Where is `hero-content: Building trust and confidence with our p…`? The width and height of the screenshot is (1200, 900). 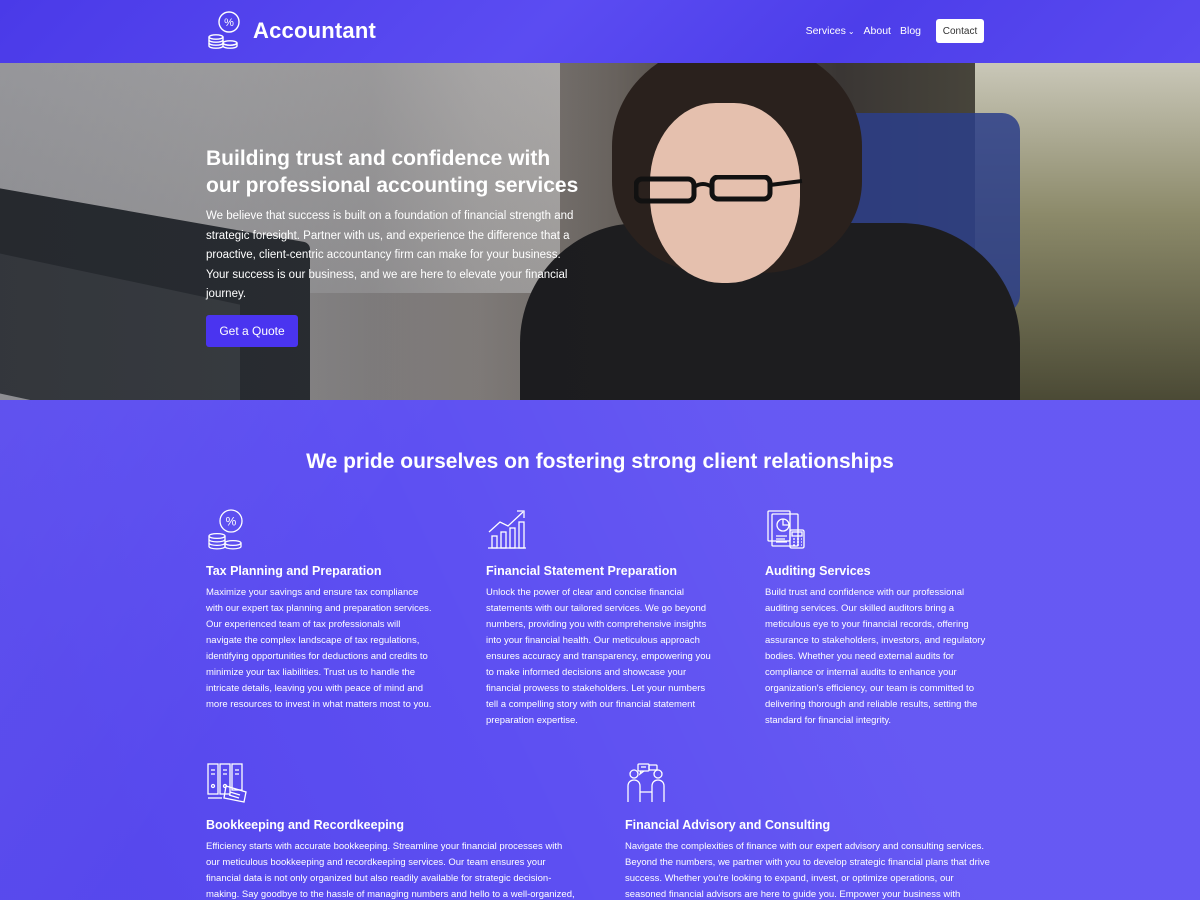 hero-content: Building trust and confidence with our p… is located at coordinates (396, 246).